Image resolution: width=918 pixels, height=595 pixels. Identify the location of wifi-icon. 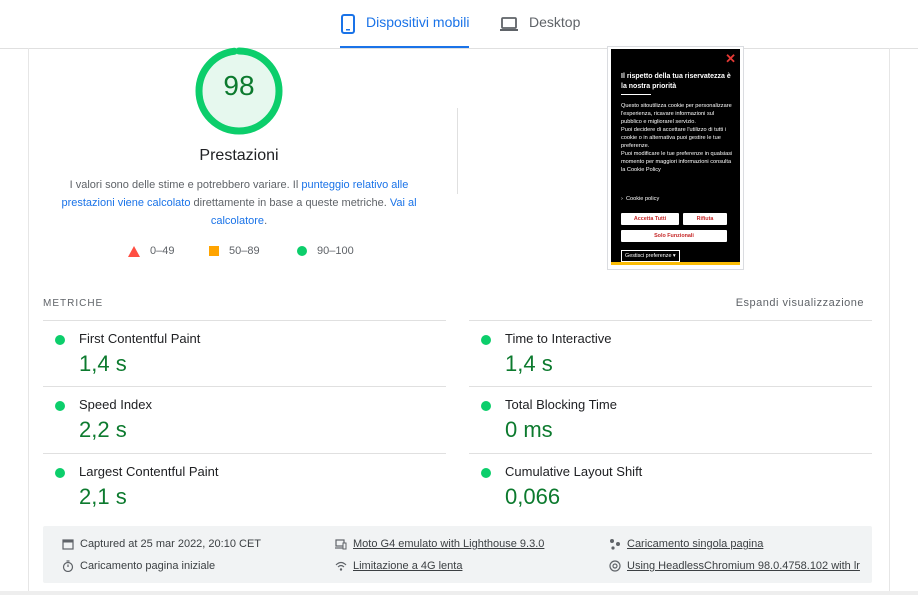
(341, 566).